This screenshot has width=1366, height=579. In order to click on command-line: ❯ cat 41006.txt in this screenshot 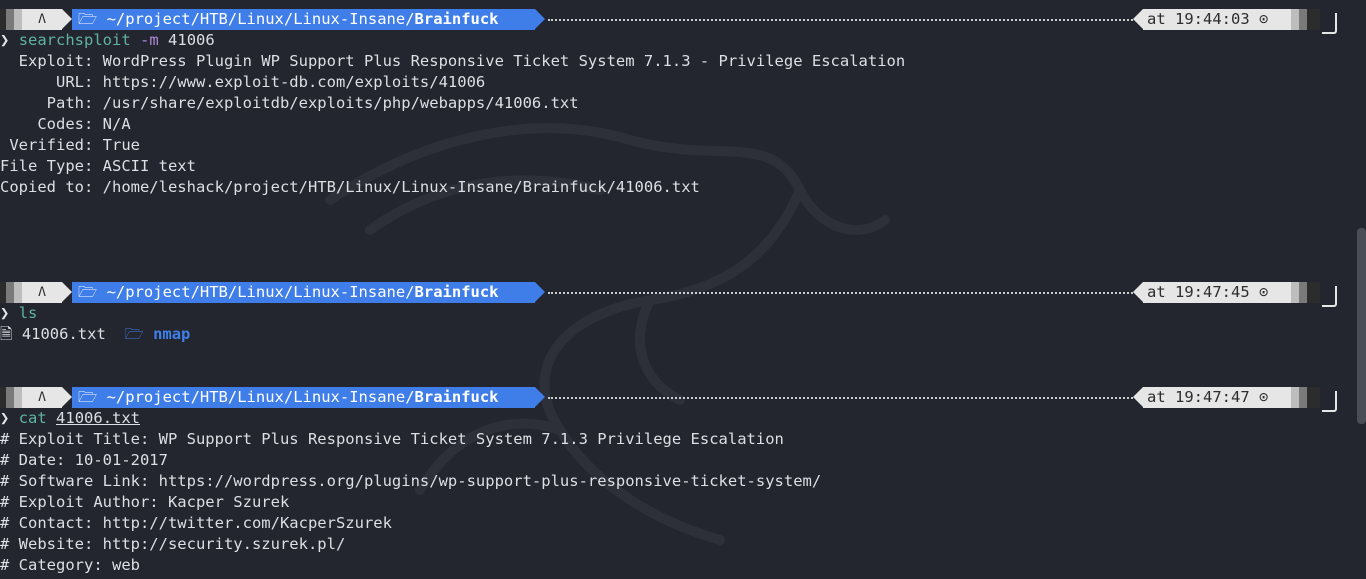, I will do `click(70, 418)`.